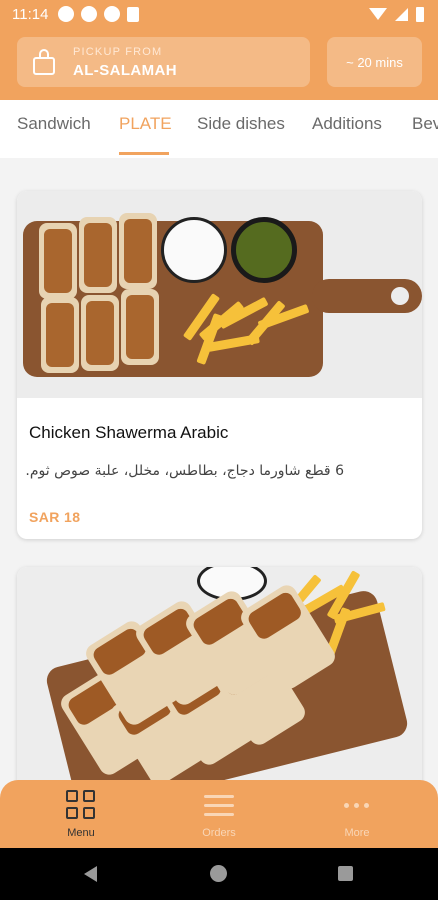  What do you see at coordinates (81, 833) in the screenshot?
I see `nav-menu-label: Menu` at bounding box center [81, 833].